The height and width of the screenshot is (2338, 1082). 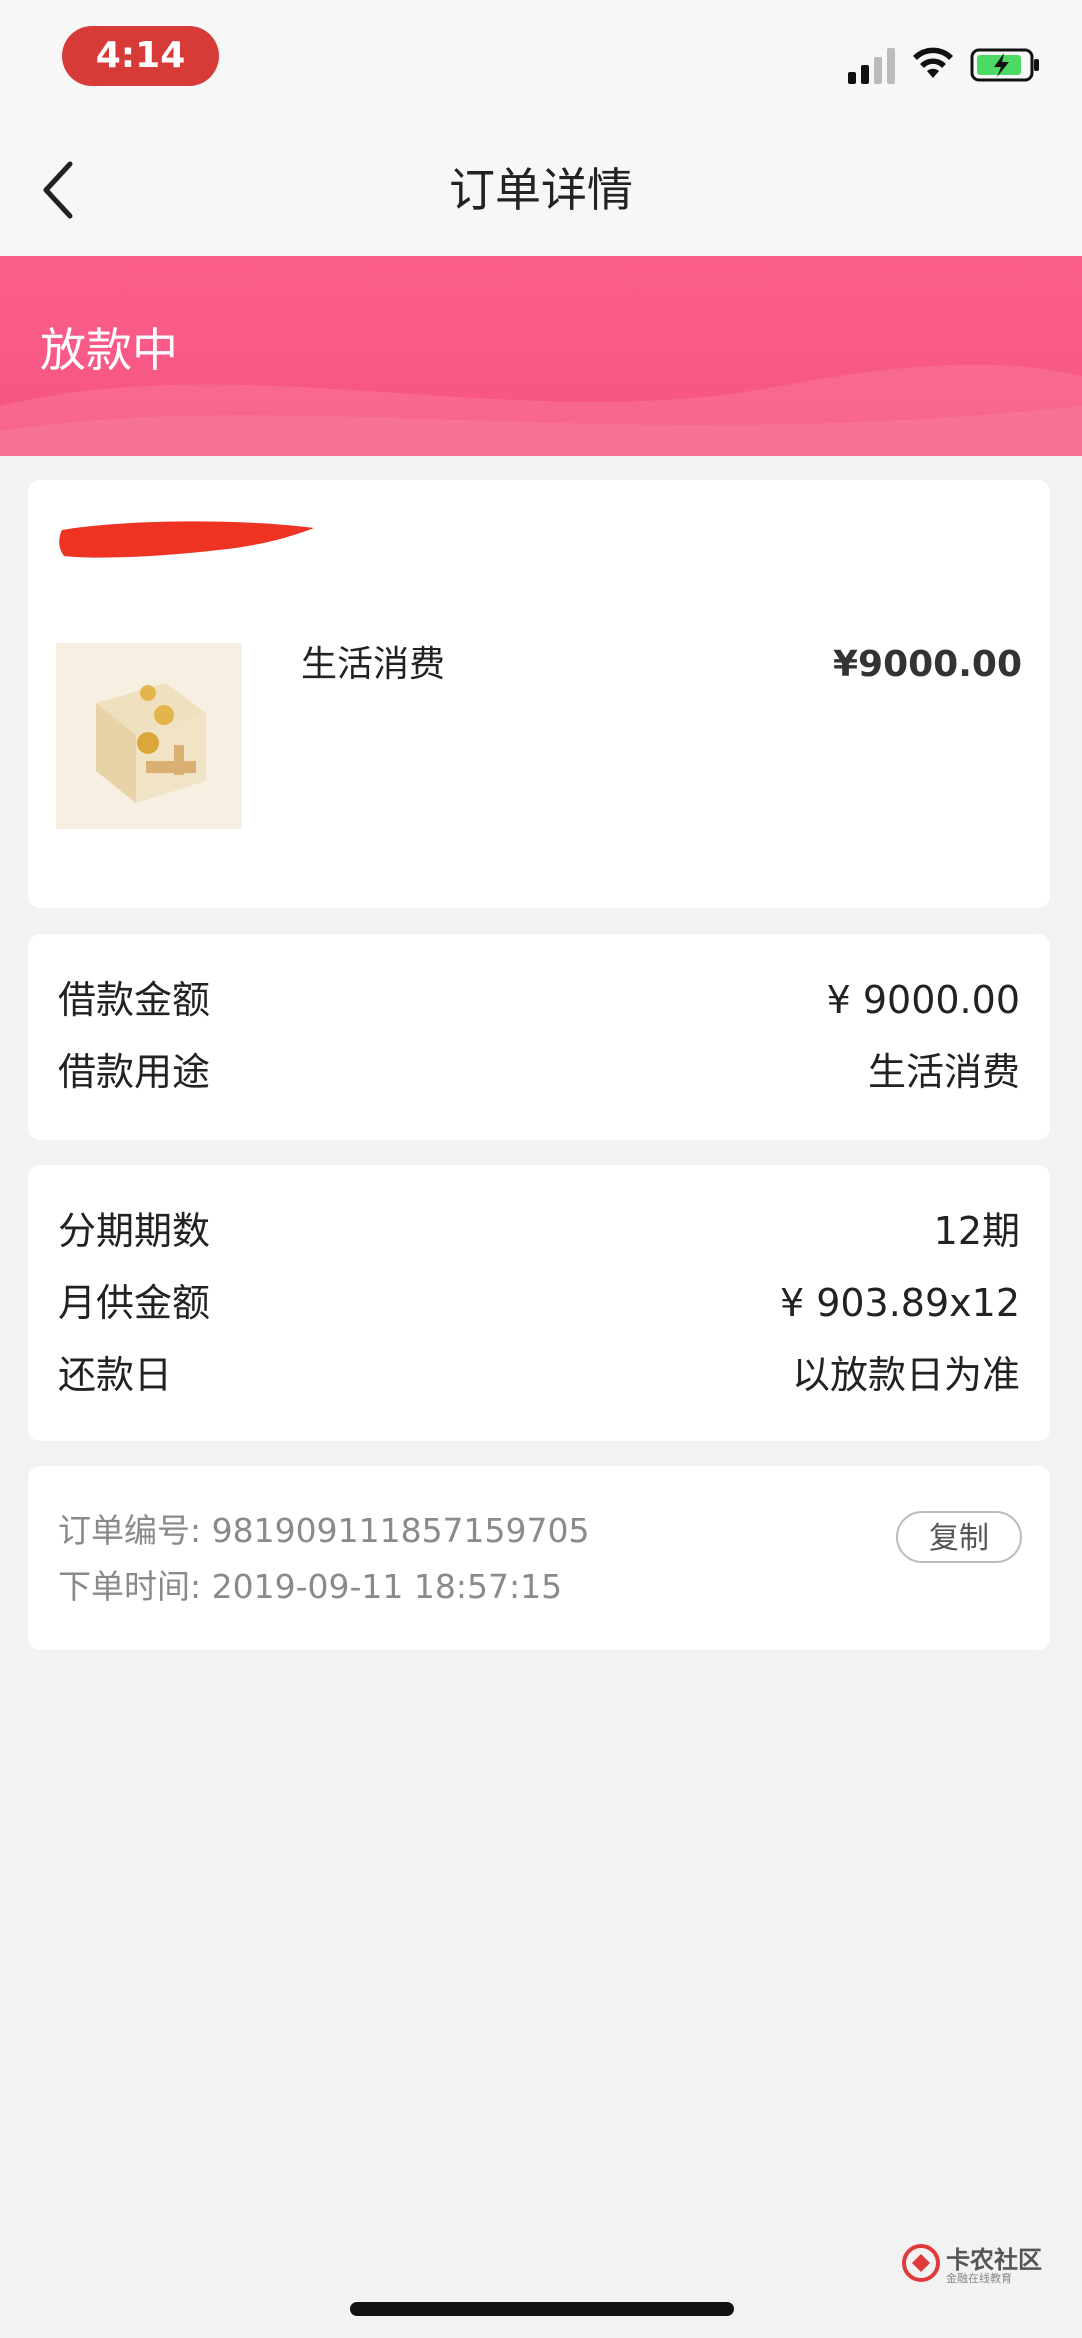 I want to click on battery-charging-icon, so click(x=1004, y=65).